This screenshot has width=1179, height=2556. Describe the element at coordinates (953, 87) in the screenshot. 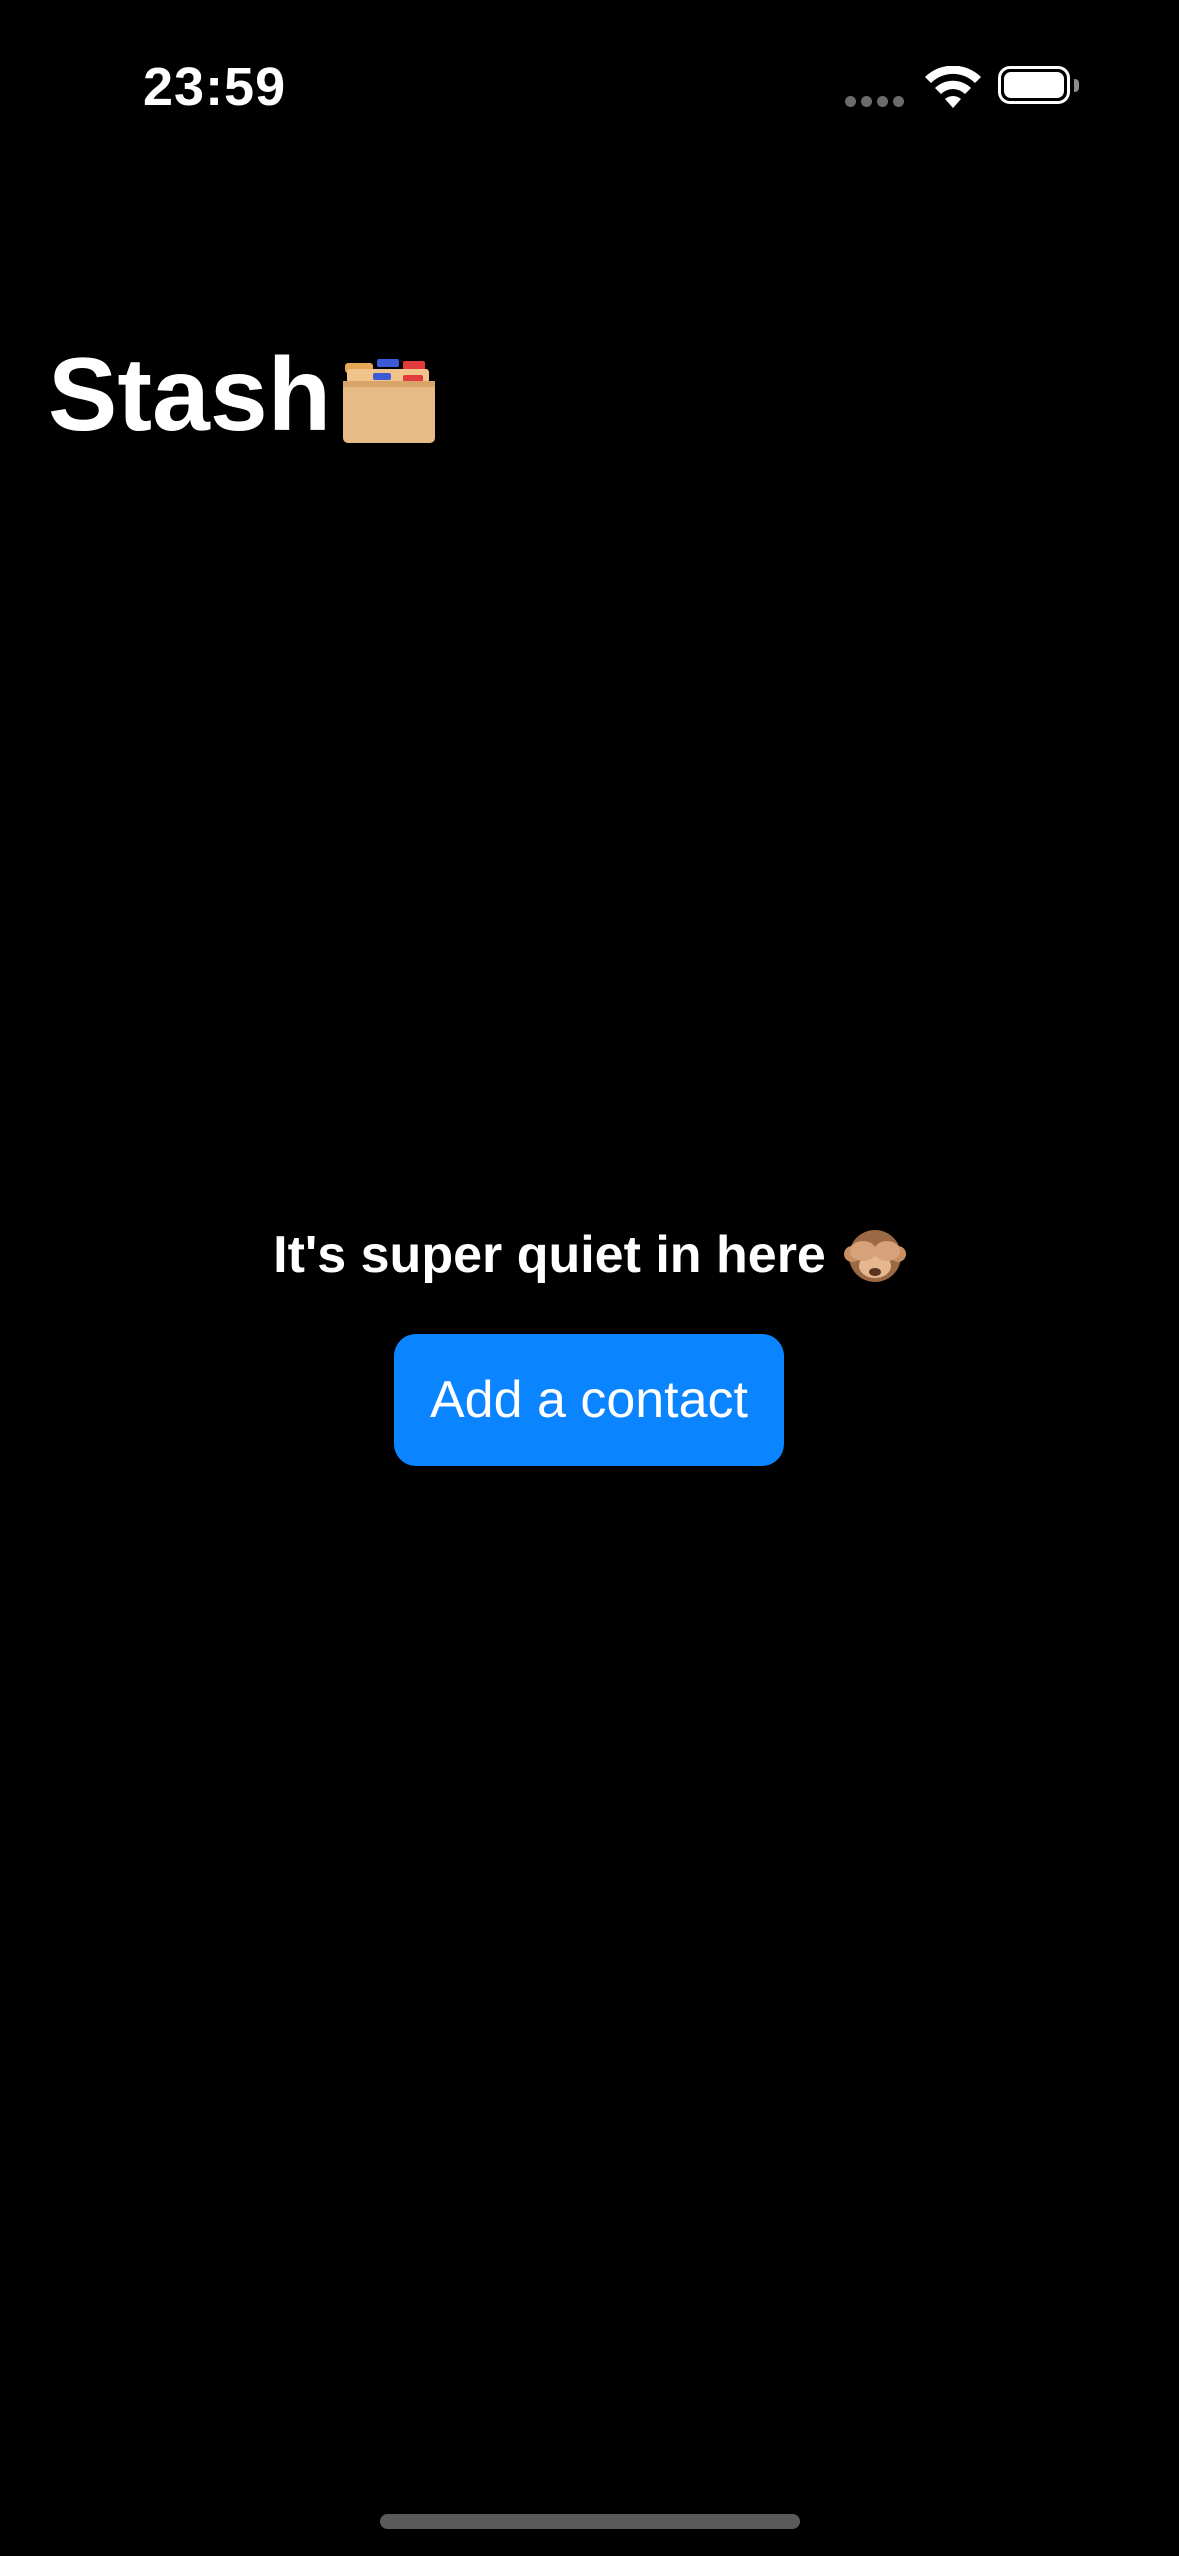

I see `wifi-icon` at that location.